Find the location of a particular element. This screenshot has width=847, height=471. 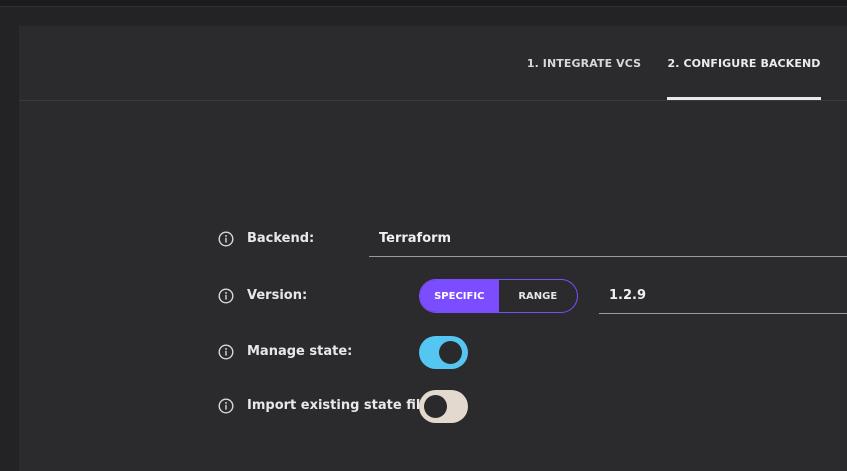

active-tab-indicator is located at coordinates (744, 98).